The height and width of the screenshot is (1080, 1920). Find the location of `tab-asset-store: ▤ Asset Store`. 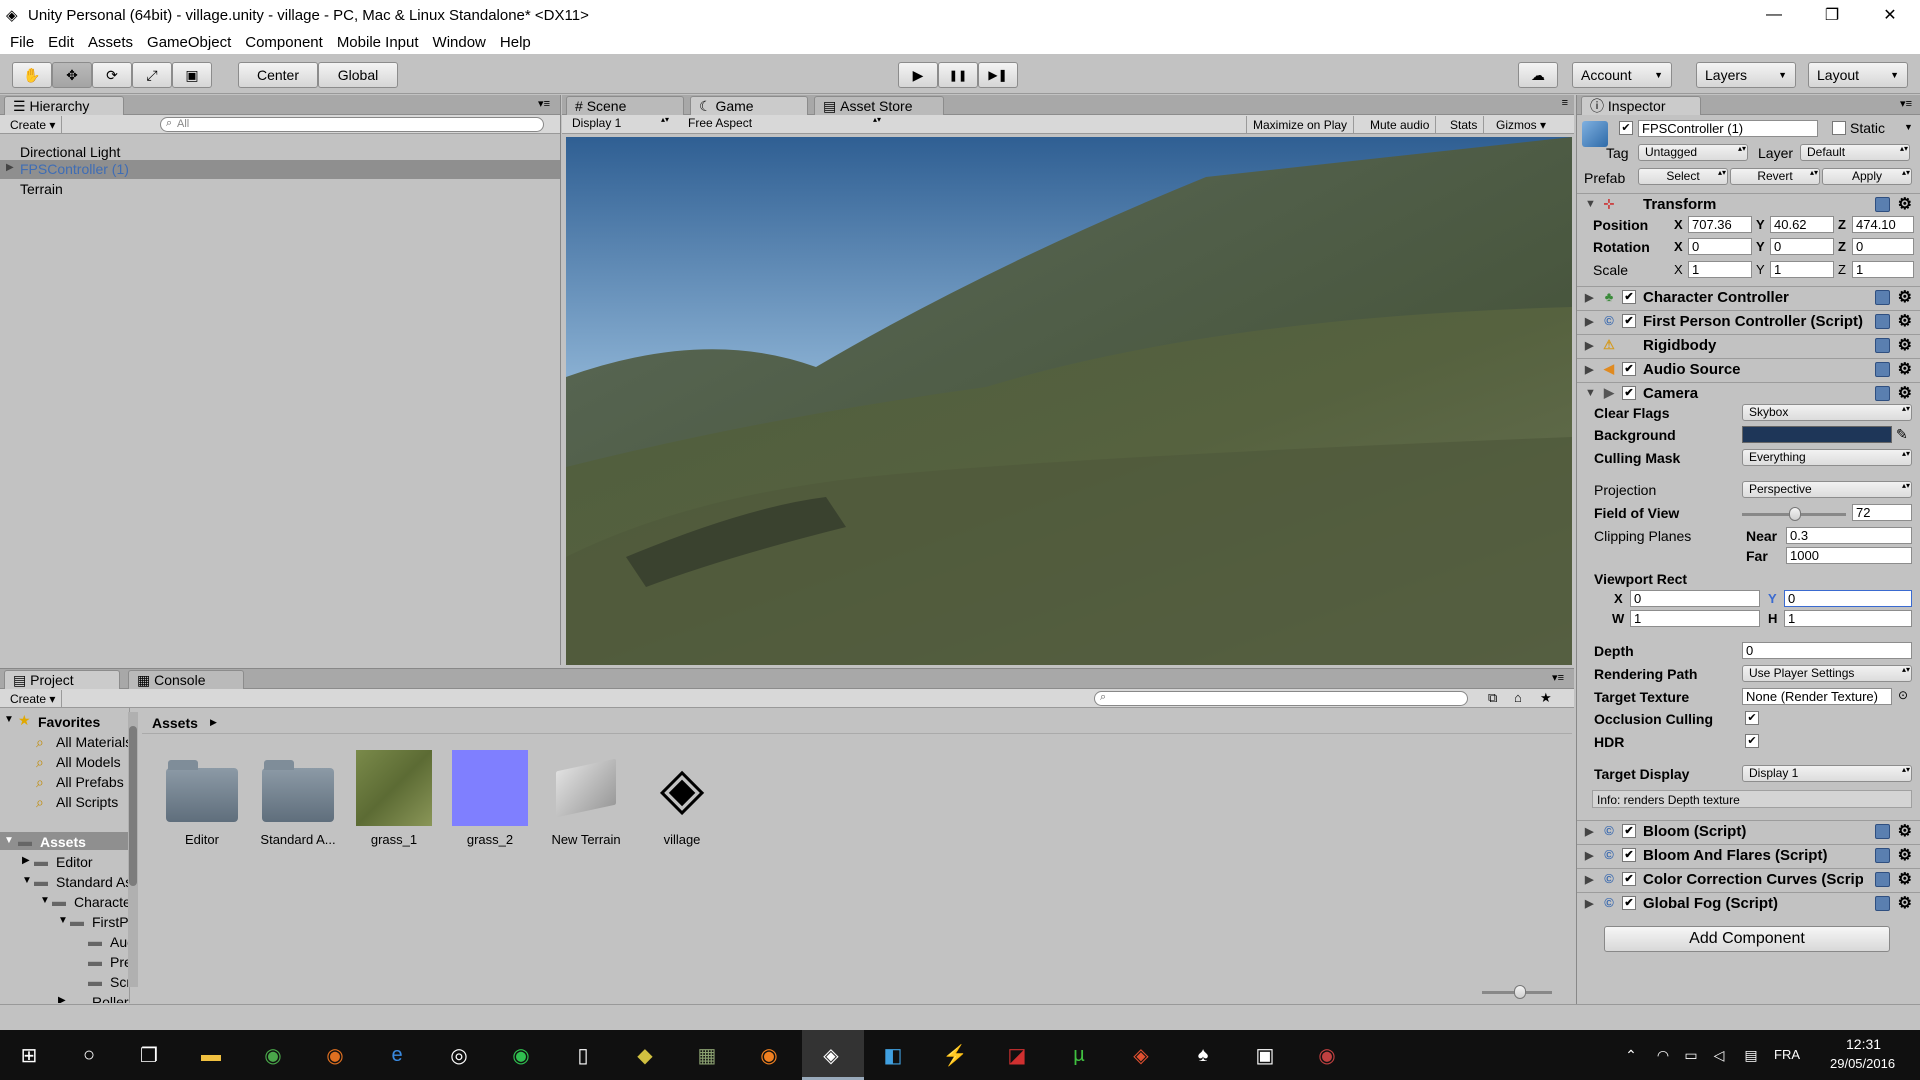

tab-asset-store: ▤ Asset Store is located at coordinates (879, 105).